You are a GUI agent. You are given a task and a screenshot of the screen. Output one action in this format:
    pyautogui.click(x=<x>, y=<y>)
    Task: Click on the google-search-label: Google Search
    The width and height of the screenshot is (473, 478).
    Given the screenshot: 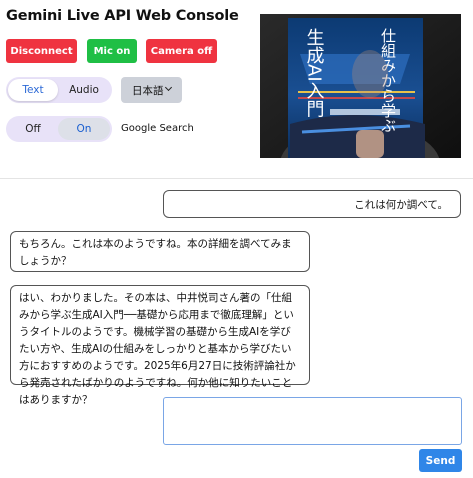 What is the action you would take?
    pyautogui.click(x=157, y=128)
    